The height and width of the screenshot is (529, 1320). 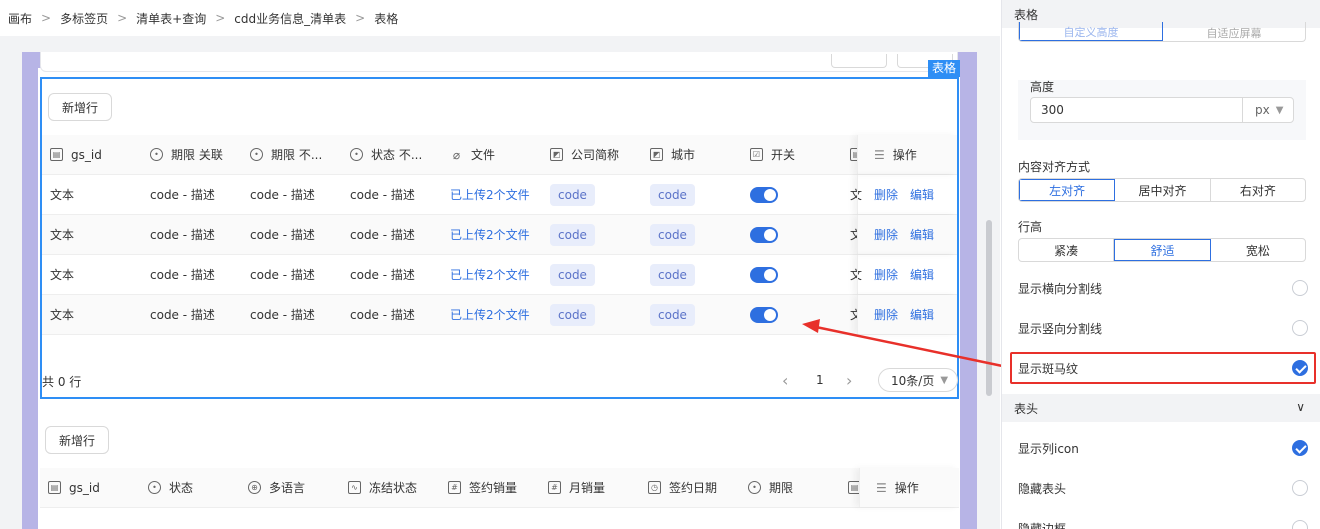 I want to click on height-unit-select: px ▼, so click(x=1268, y=110).